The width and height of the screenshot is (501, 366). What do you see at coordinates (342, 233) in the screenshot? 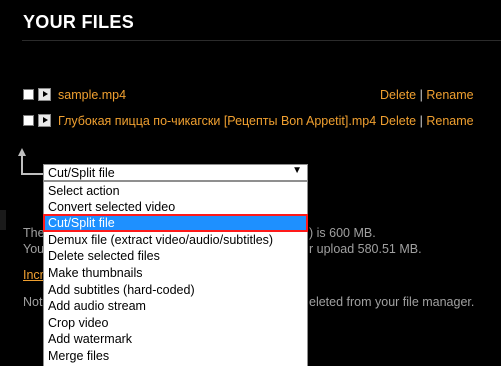
I see `quota-text-right: ) is 600 MB.` at bounding box center [342, 233].